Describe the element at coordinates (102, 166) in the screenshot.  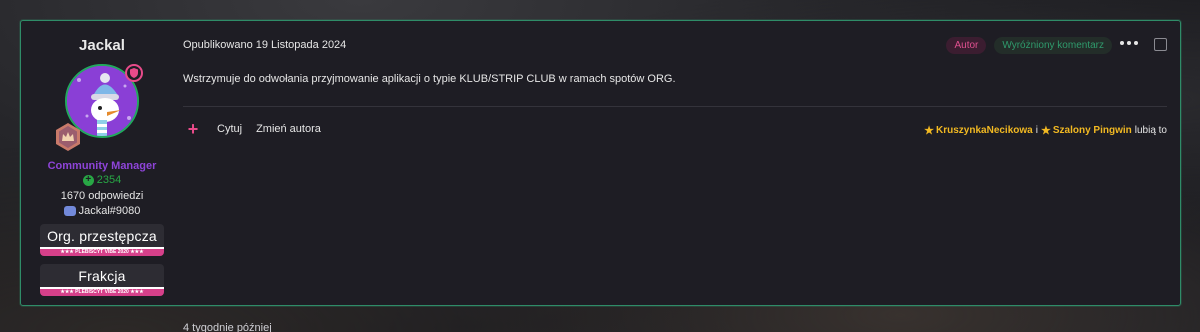
I see `author-role: Community Manager` at that location.